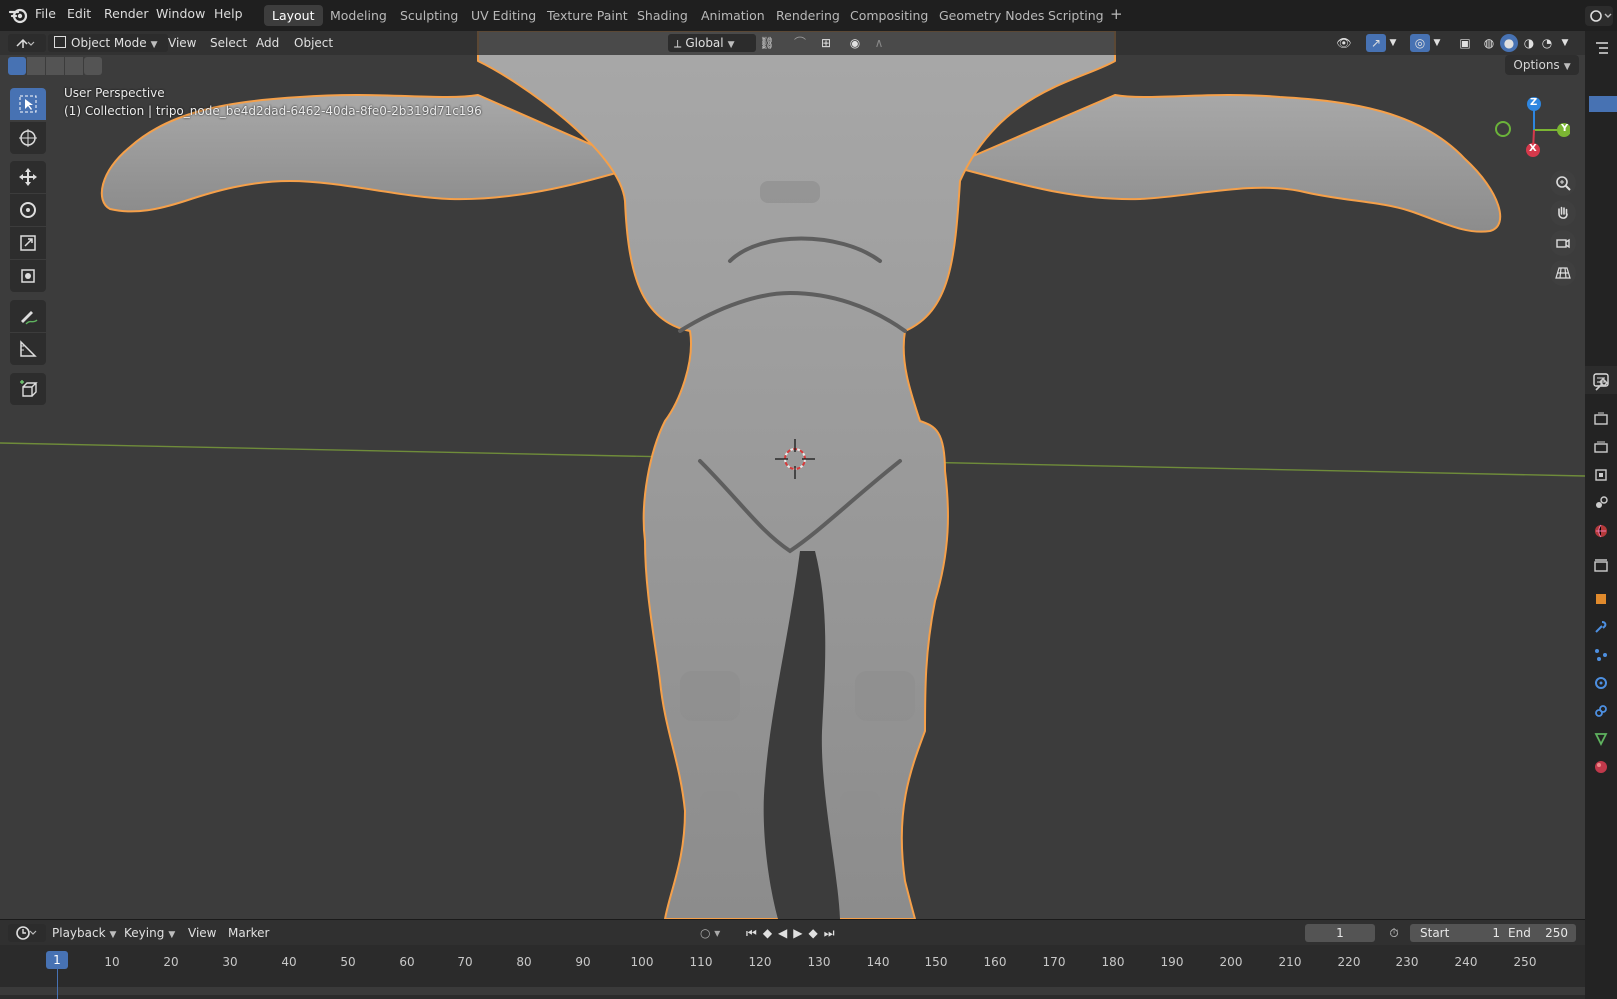 This screenshot has height=999, width=1617. Describe the element at coordinates (1601, 503) in the screenshot. I see `scene-properties-icon` at that location.